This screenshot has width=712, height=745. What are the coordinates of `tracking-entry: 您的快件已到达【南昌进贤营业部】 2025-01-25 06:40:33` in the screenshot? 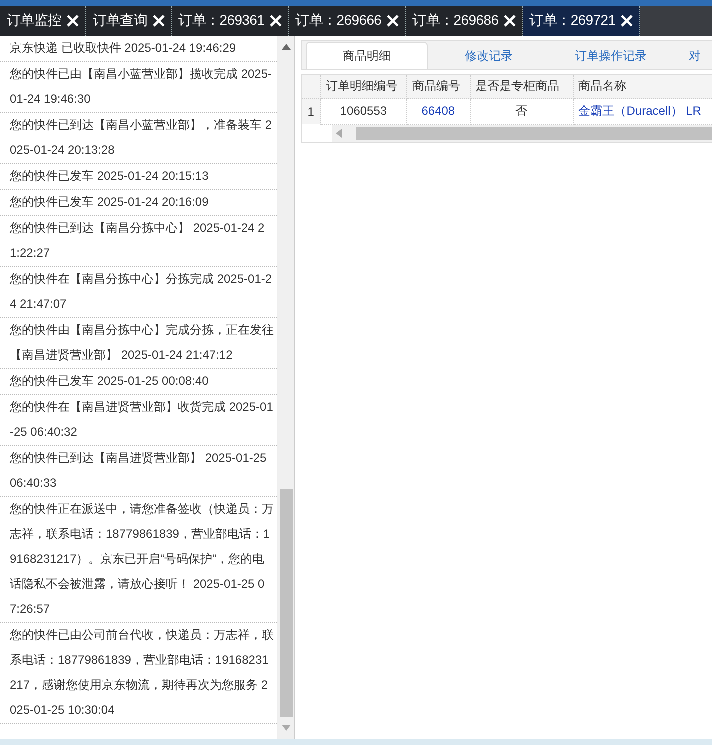 It's located at (138, 471).